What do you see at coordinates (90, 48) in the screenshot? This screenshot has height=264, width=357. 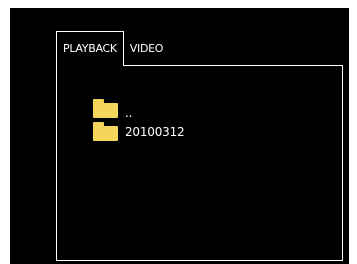 I see `tab-playback: PLAYBACK` at bounding box center [90, 48].